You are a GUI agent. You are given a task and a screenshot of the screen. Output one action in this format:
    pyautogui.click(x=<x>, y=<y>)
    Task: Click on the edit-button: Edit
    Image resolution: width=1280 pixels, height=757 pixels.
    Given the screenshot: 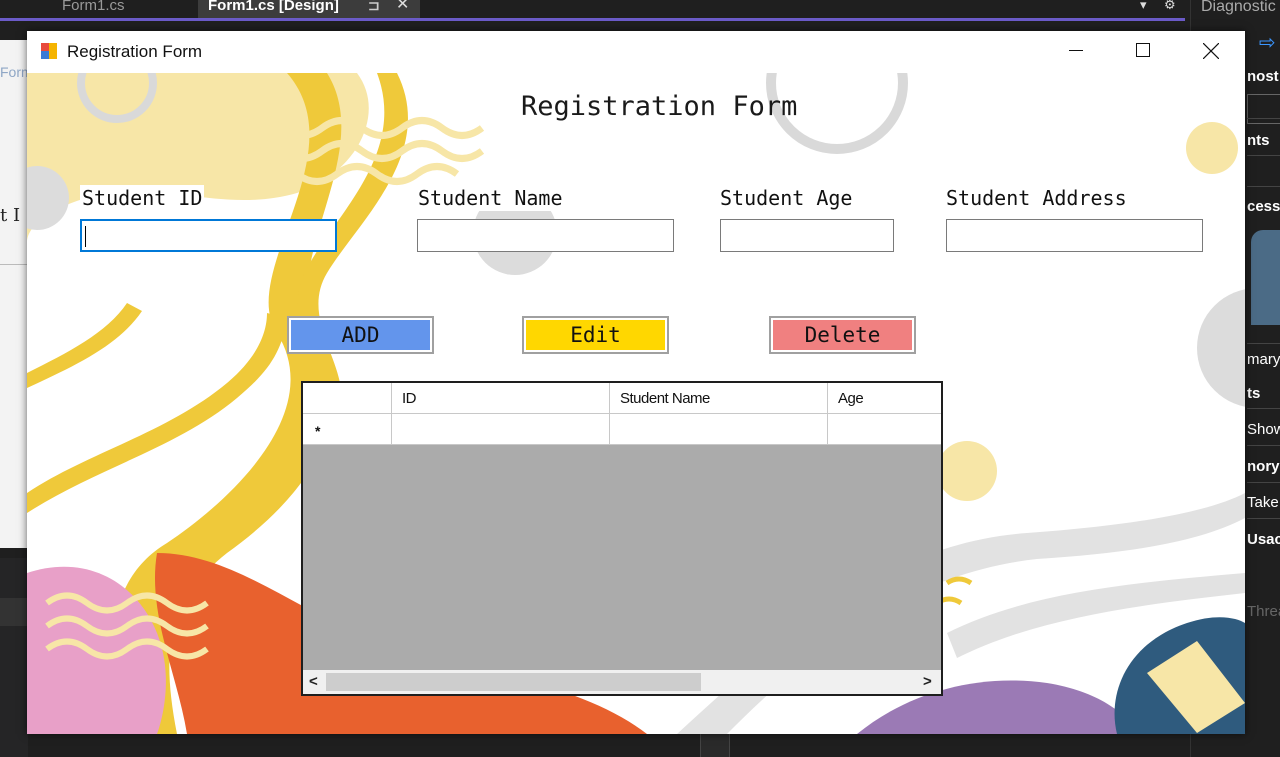 What is the action you would take?
    pyautogui.click(x=595, y=335)
    